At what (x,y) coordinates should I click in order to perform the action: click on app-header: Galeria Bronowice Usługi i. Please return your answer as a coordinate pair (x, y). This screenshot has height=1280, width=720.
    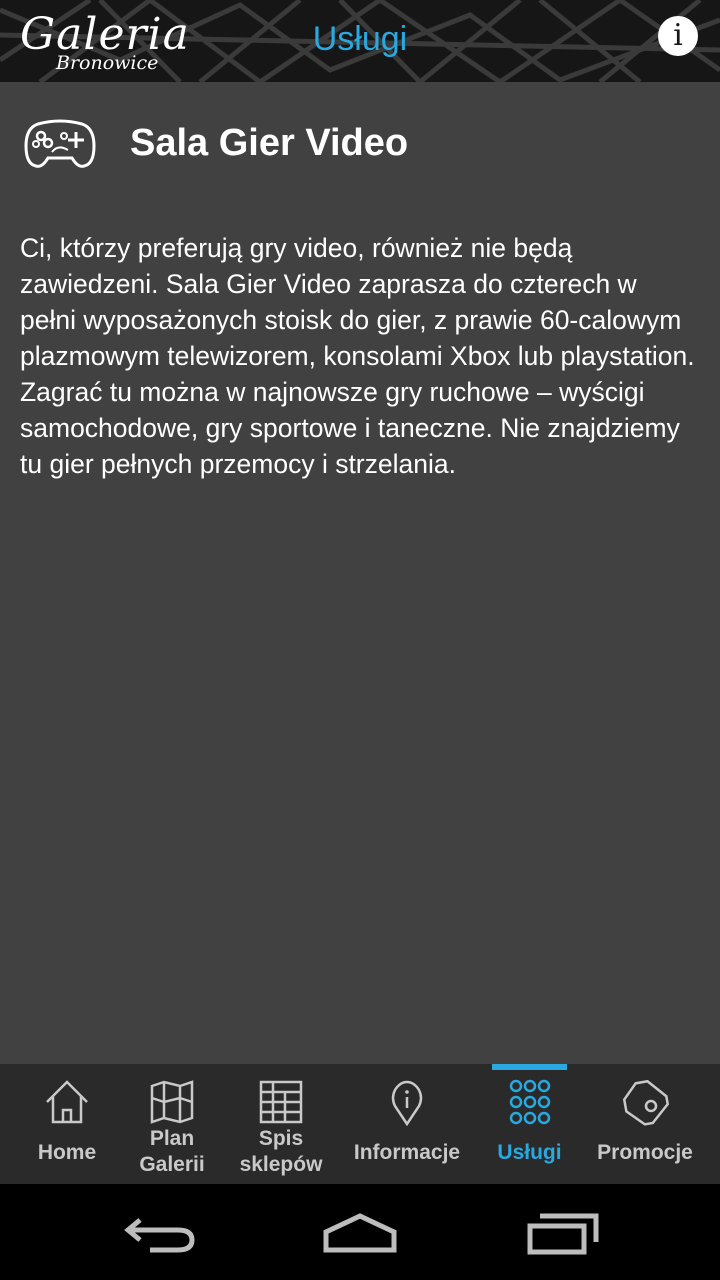
    Looking at the image, I should click on (360, 41).